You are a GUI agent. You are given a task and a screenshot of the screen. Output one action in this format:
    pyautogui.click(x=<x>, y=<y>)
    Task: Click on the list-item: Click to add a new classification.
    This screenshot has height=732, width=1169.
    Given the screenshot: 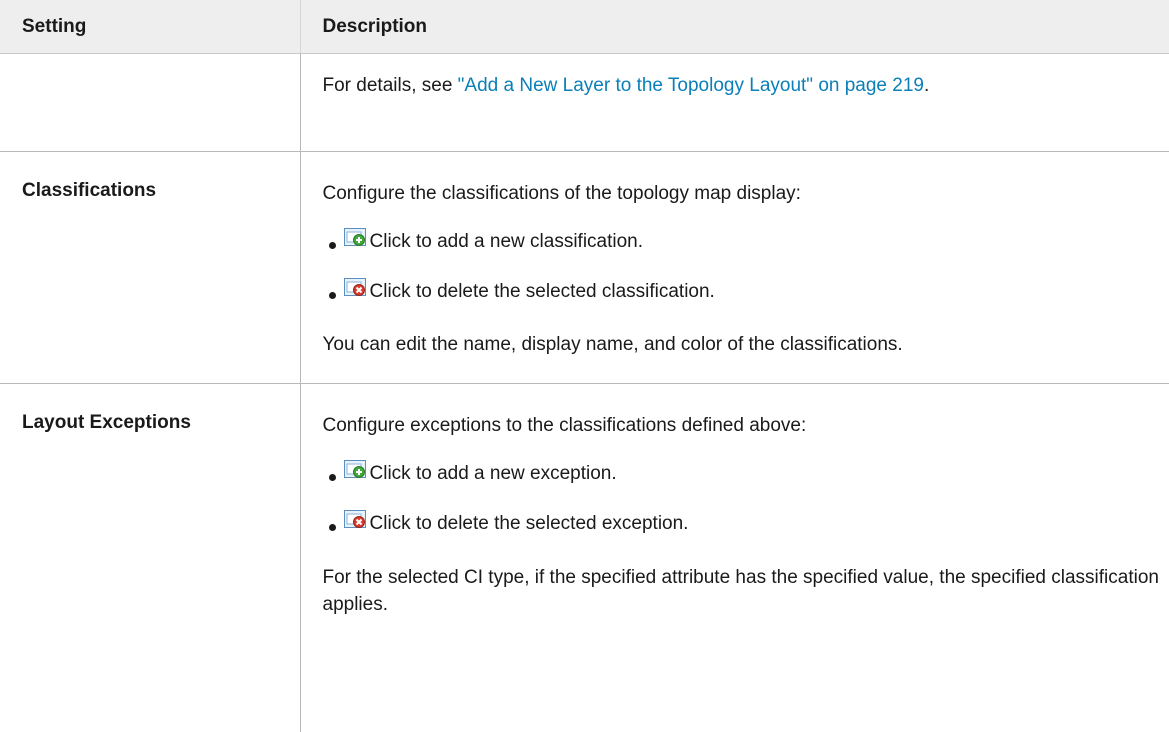 What is the action you would take?
    pyautogui.click(x=746, y=242)
    